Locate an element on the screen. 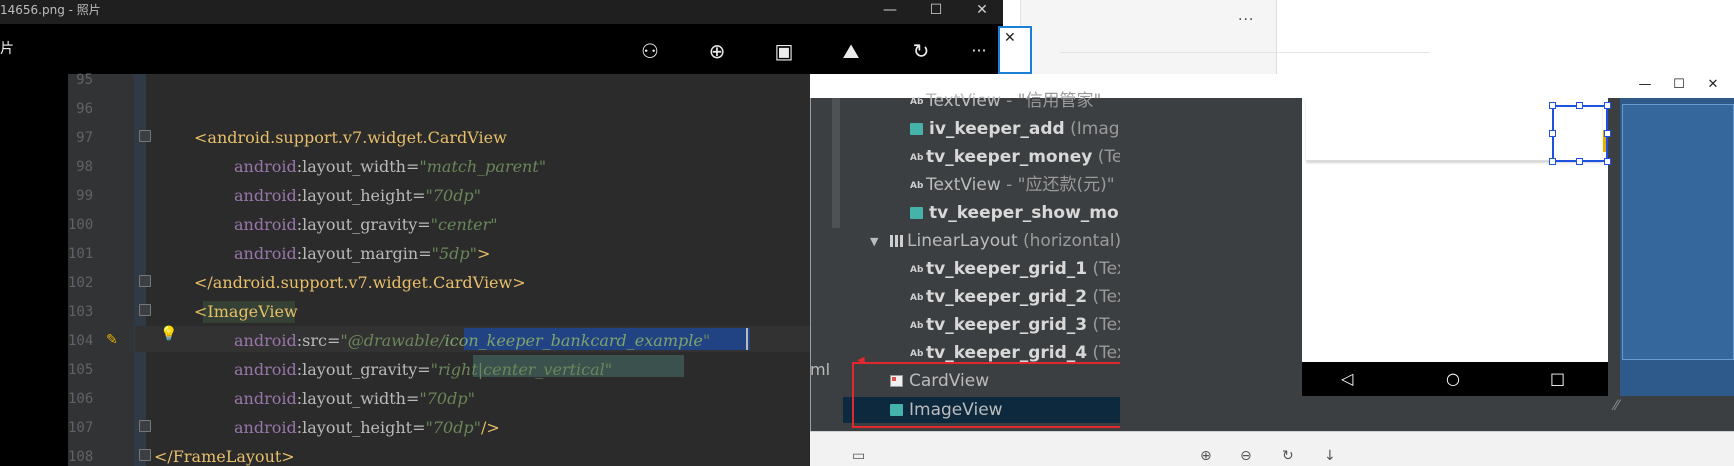 This screenshot has height=466, width=1734. rotate-icon: ↻ is located at coordinates (921, 51).